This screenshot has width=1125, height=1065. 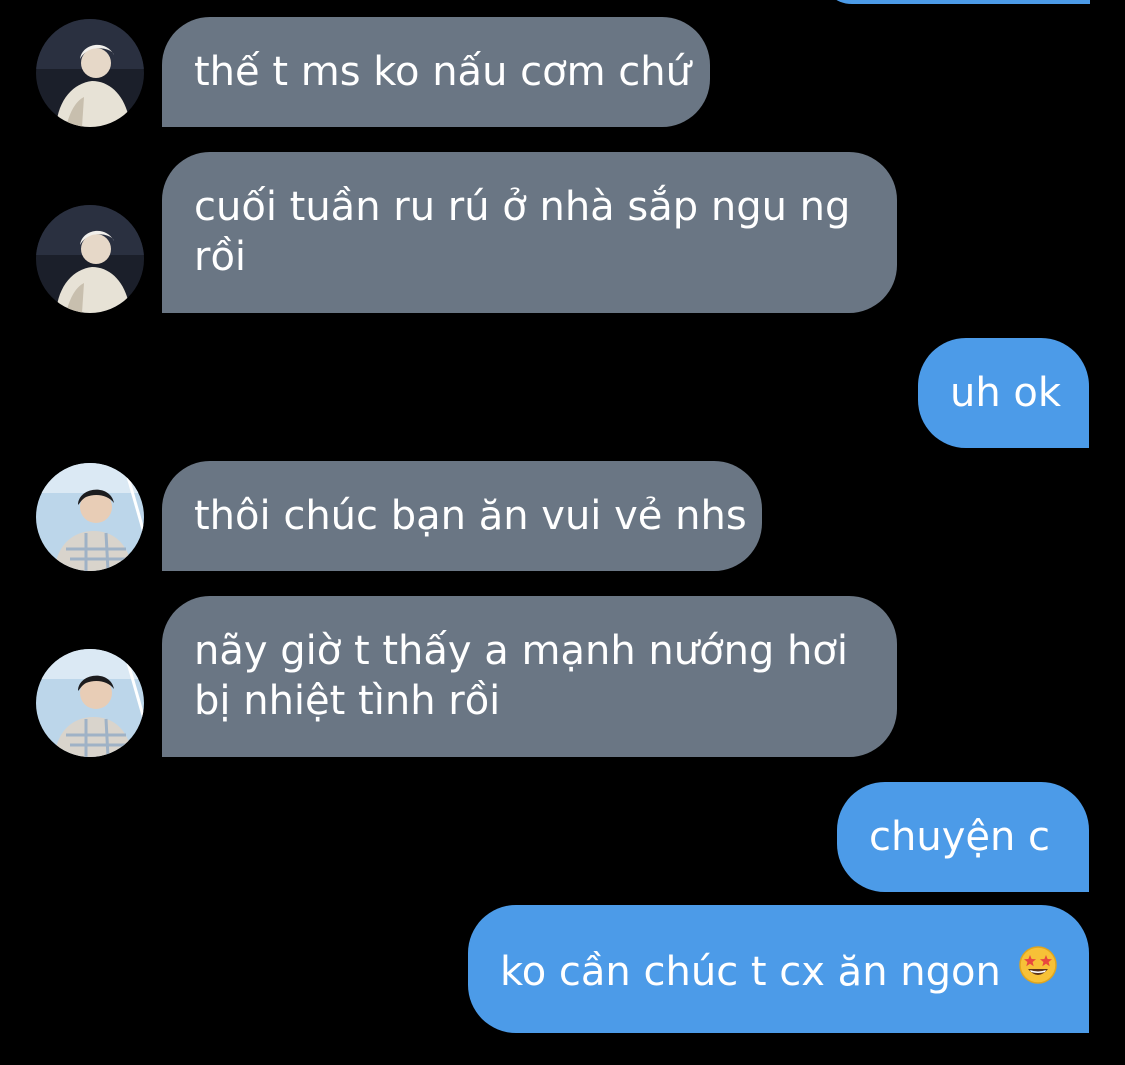 What do you see at coordinates (960, 837) in the screenshot?
I see `message-text: chuyện c` at bounding box center [960, 837].